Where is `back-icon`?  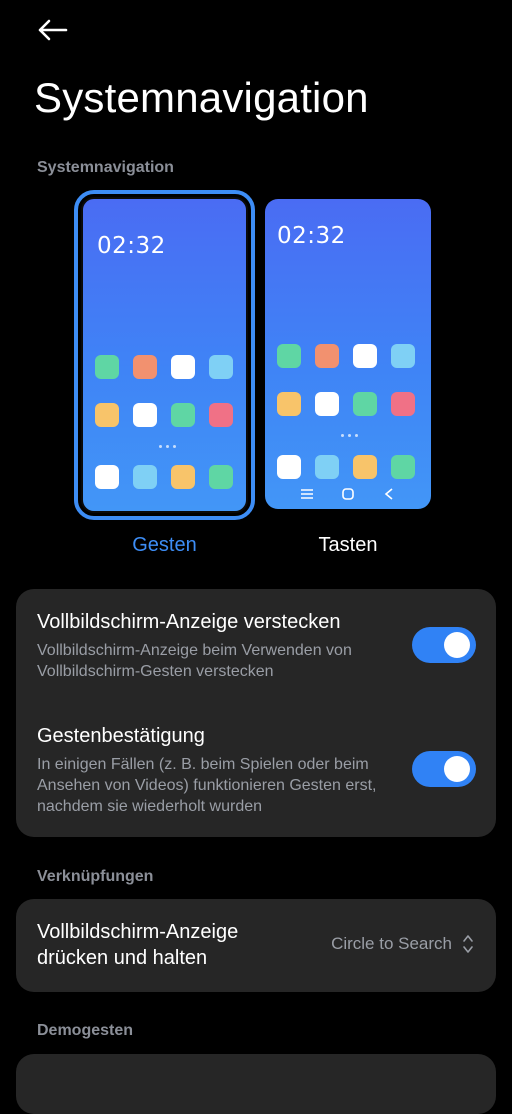 back-icon is located at coordinates (389, 494).